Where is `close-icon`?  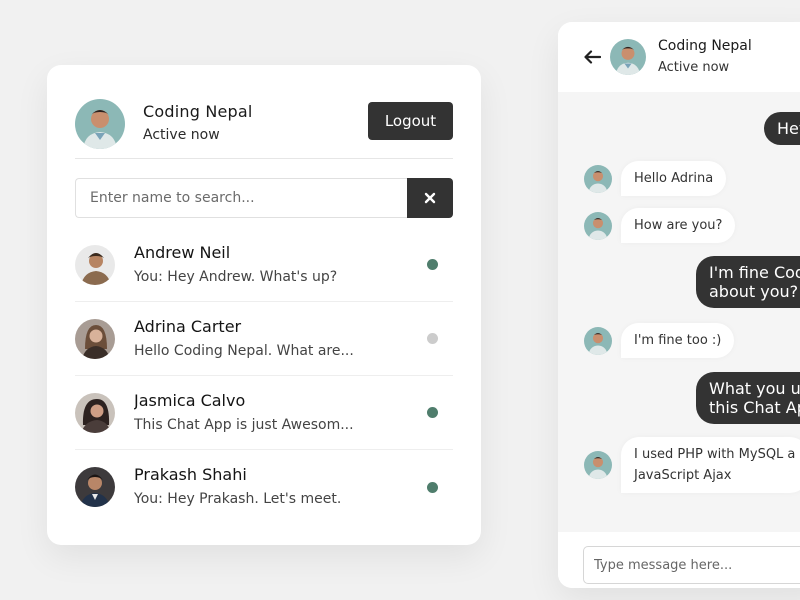 close-icon is located at coordinates (430, 198).